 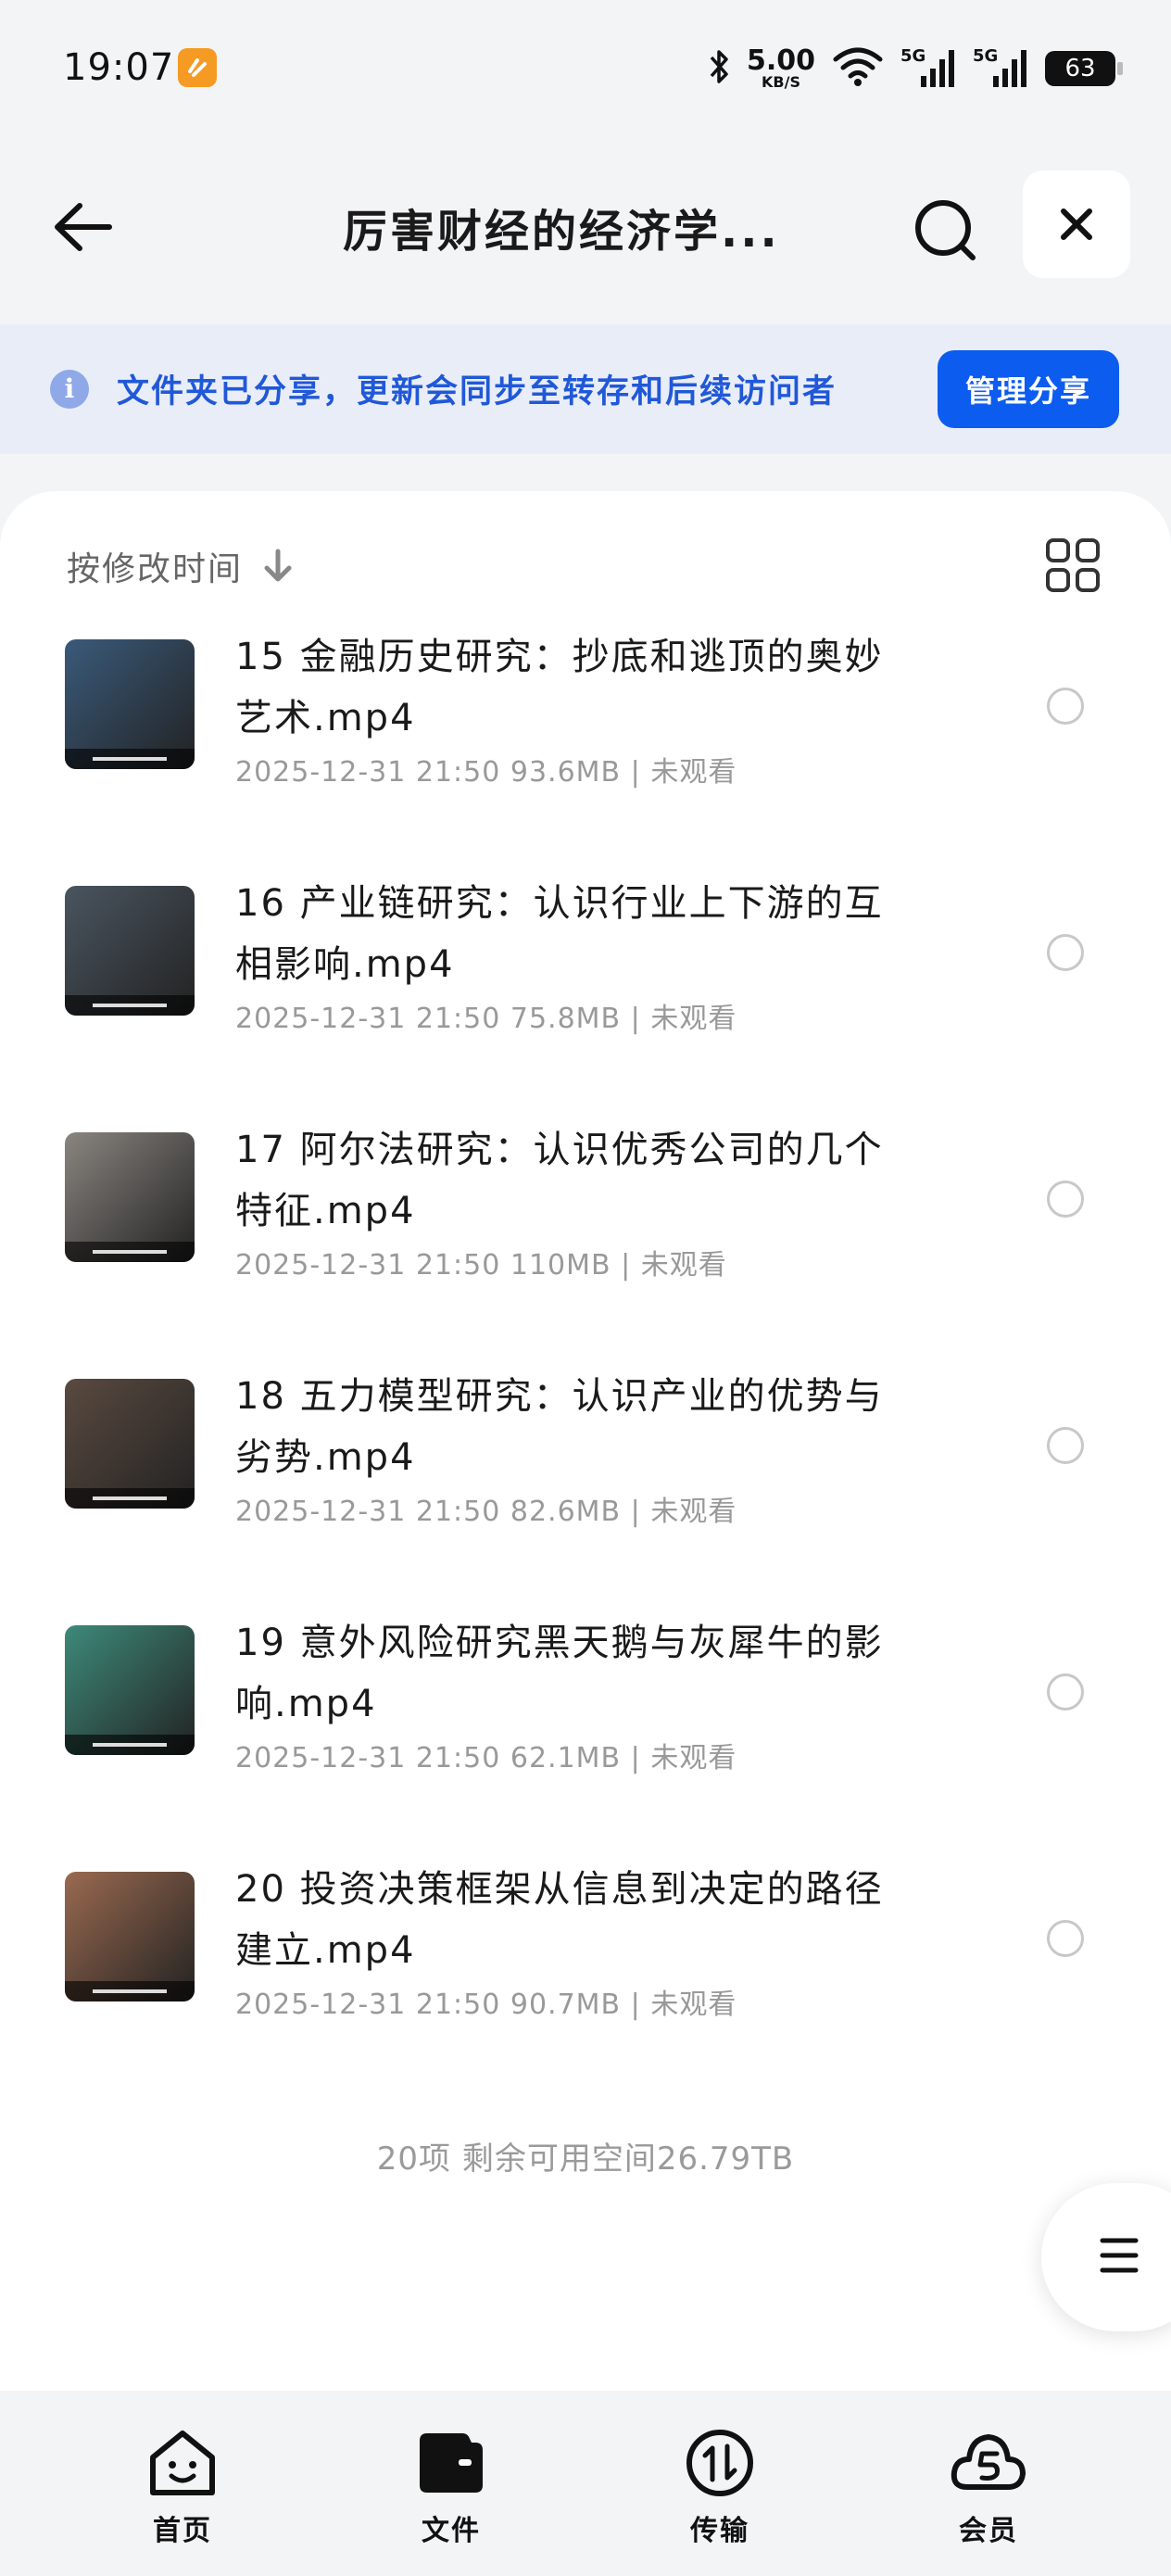 I want to click on wifi-icon, so click(x=858, y=68).